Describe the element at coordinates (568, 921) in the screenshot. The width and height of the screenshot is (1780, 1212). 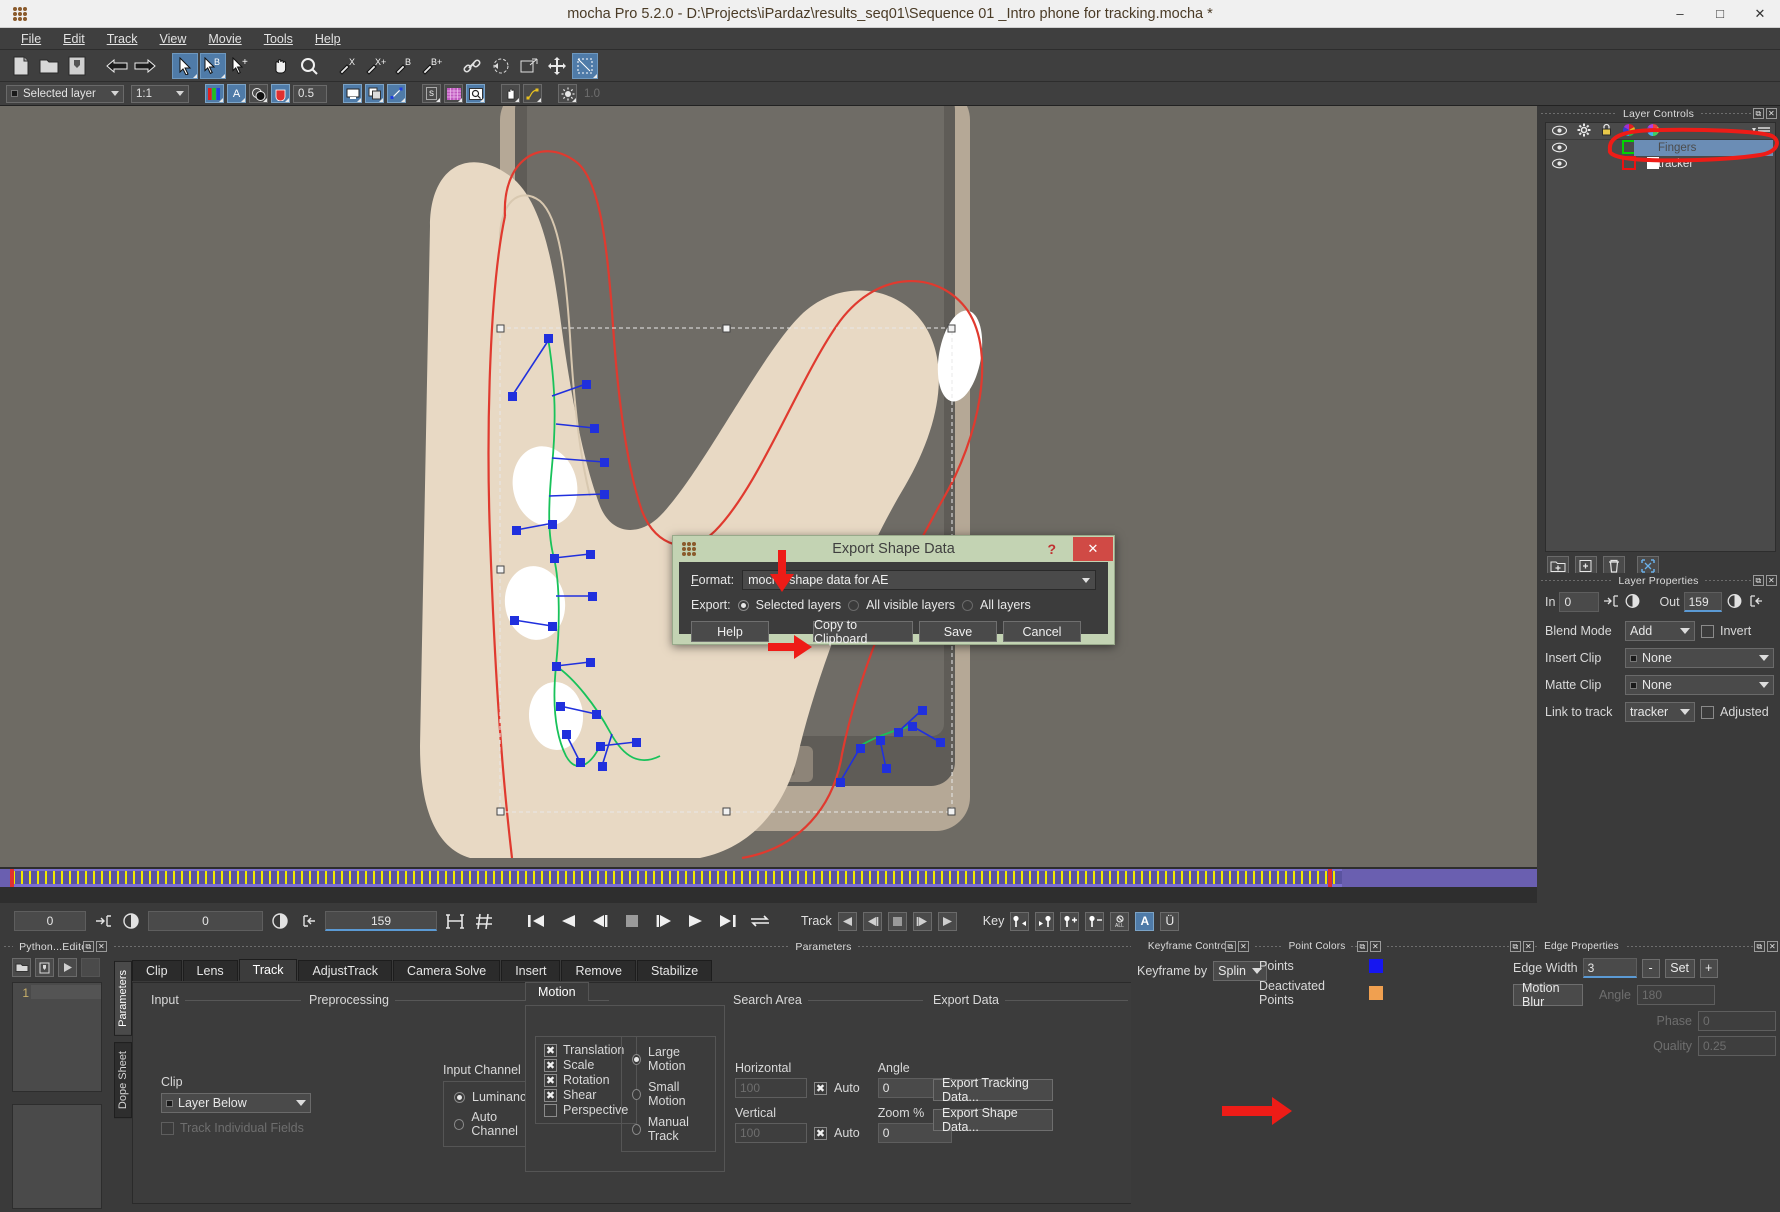
I see `play-backward-icon` at that location.